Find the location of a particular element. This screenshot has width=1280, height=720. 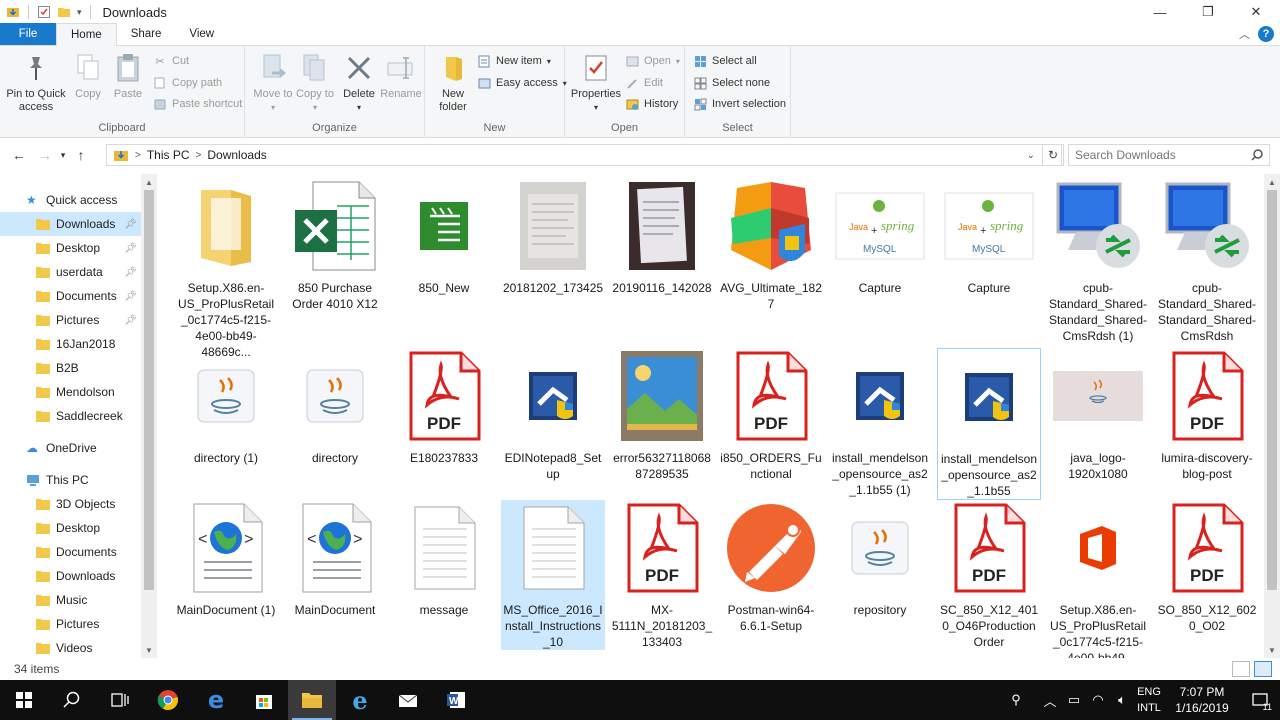

file-item: PDF SO_850_X12_6020_O02 is located at coordinates (1207, 567).